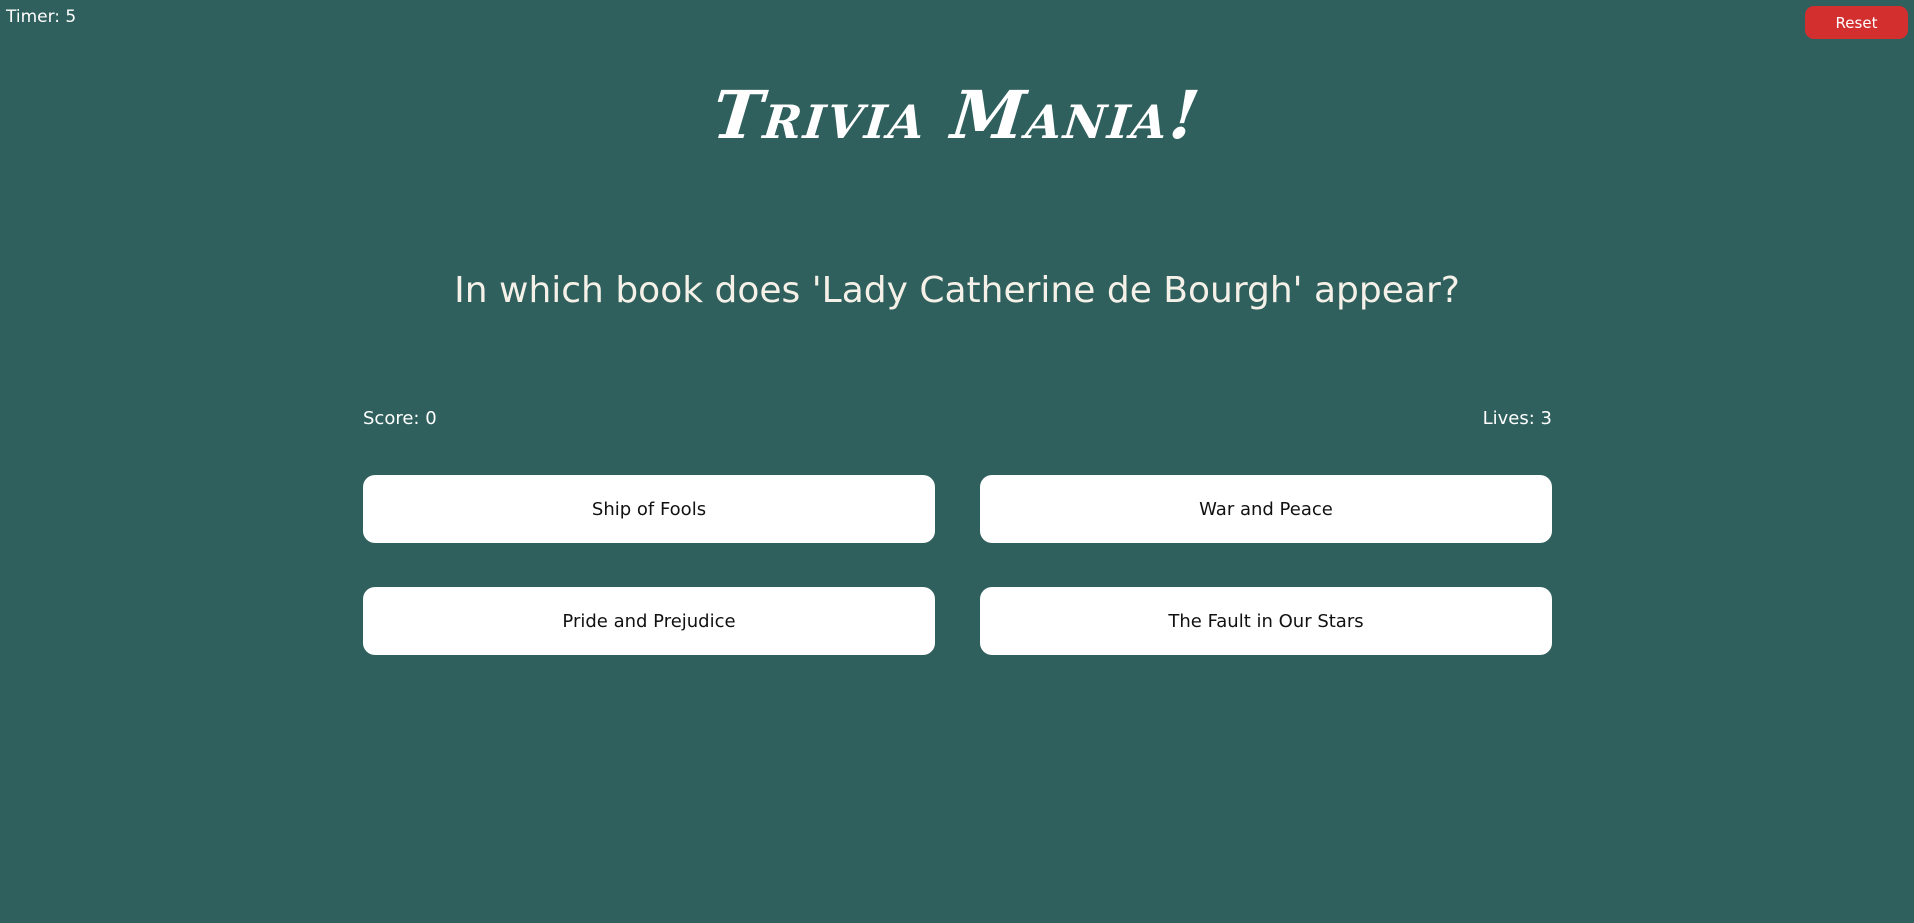 This screenshot has width=1914, height=923. What do you see at coordinates (649, 621) in the screenshot?
I see `answer-button-3: Pride and Prejudice` at bounding box center [649, 621].